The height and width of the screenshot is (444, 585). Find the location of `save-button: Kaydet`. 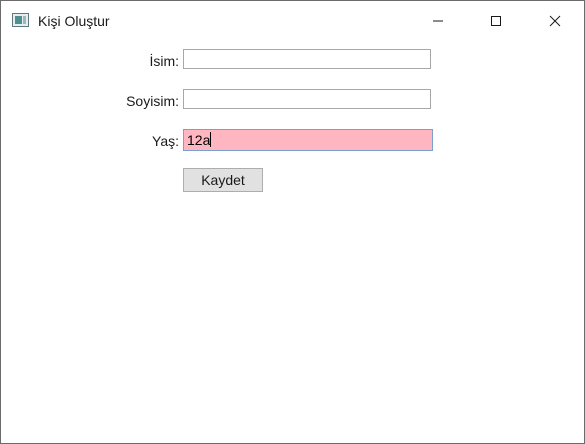

save-button: Kaydet is located at coordinates (223, 180).